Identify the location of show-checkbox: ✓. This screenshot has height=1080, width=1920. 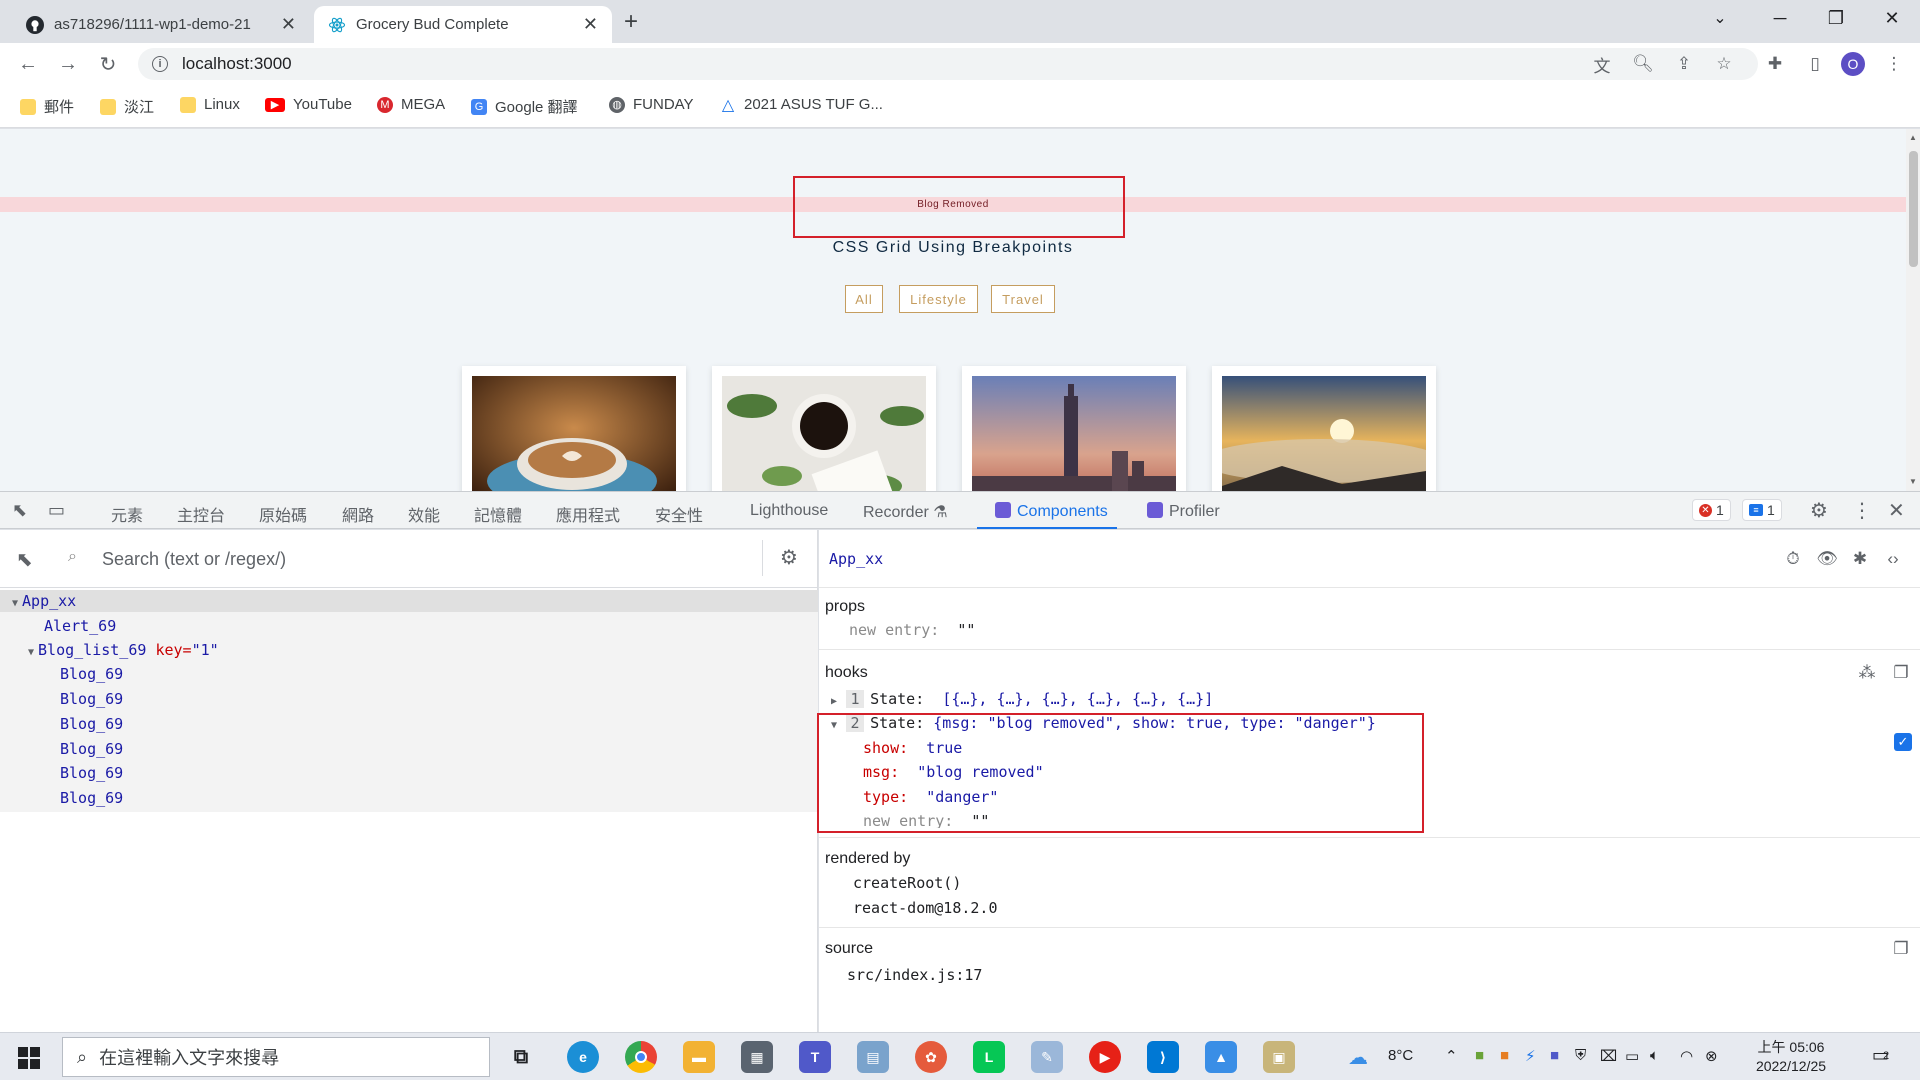
(1903, 742).